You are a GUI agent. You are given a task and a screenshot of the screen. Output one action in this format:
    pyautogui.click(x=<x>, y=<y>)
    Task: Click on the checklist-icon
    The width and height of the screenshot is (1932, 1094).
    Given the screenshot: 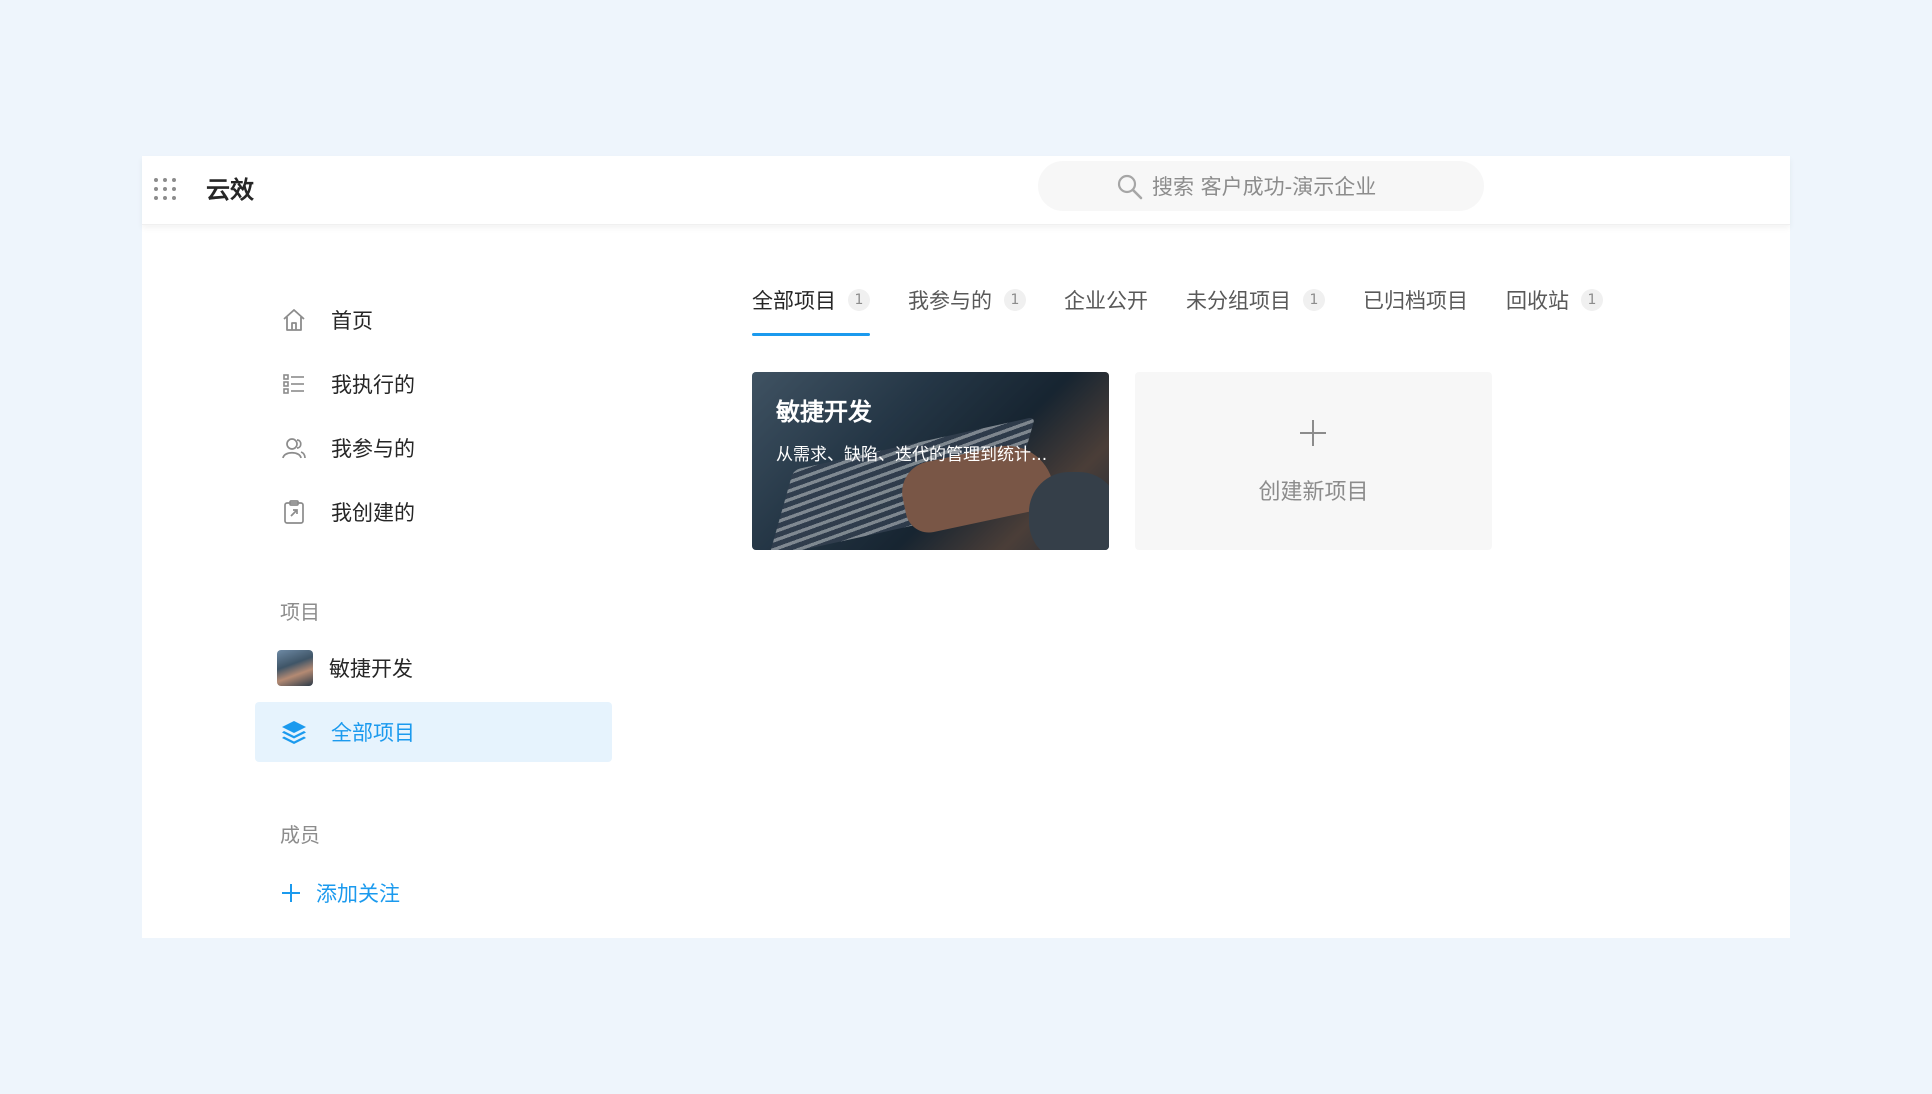 What is the action you would take?
    pyautogui.click(x=294, y=384)
    